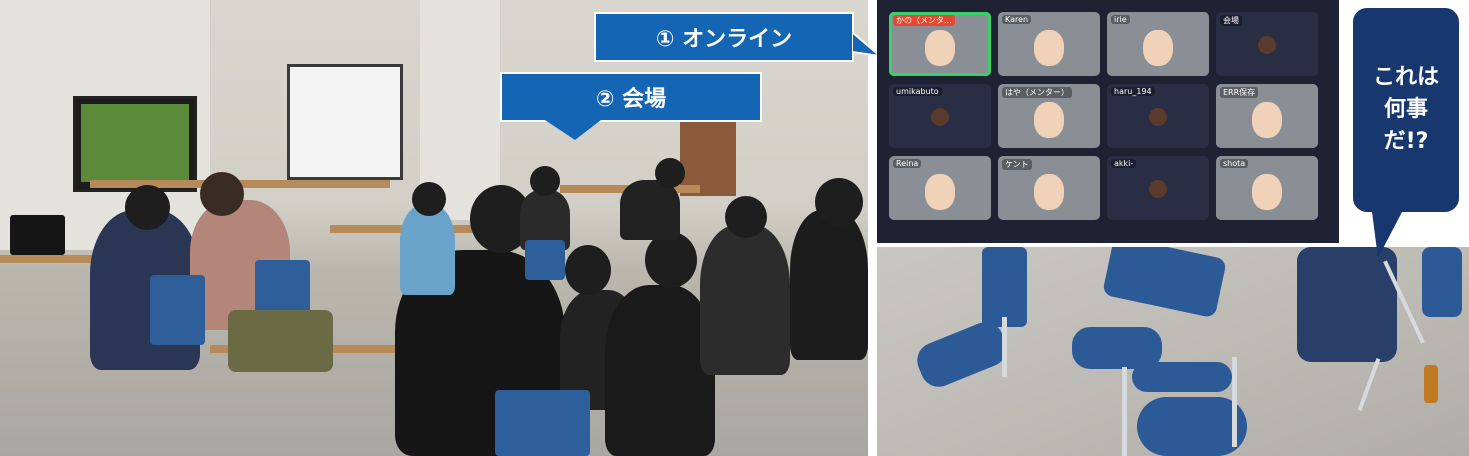 This screenshot has width=1469, height=456. What do you see at coordinates (1387, 235) in the screenshot?
I see `question-callout-pointer` at bounding box center [1387, 235].